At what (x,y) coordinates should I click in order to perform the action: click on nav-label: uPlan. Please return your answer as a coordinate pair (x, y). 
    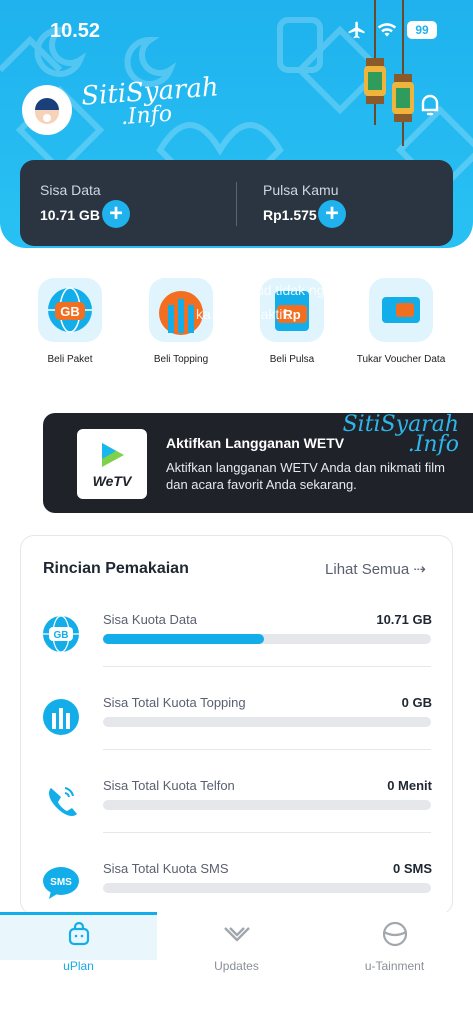
    Looking at the image, I should click on (78, 966).